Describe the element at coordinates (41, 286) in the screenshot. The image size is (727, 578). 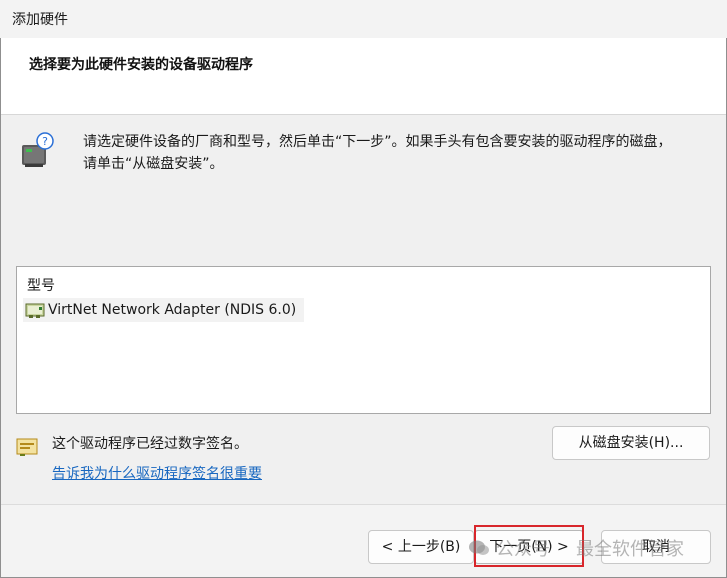
I see `list-column-header: 型号` at that location.